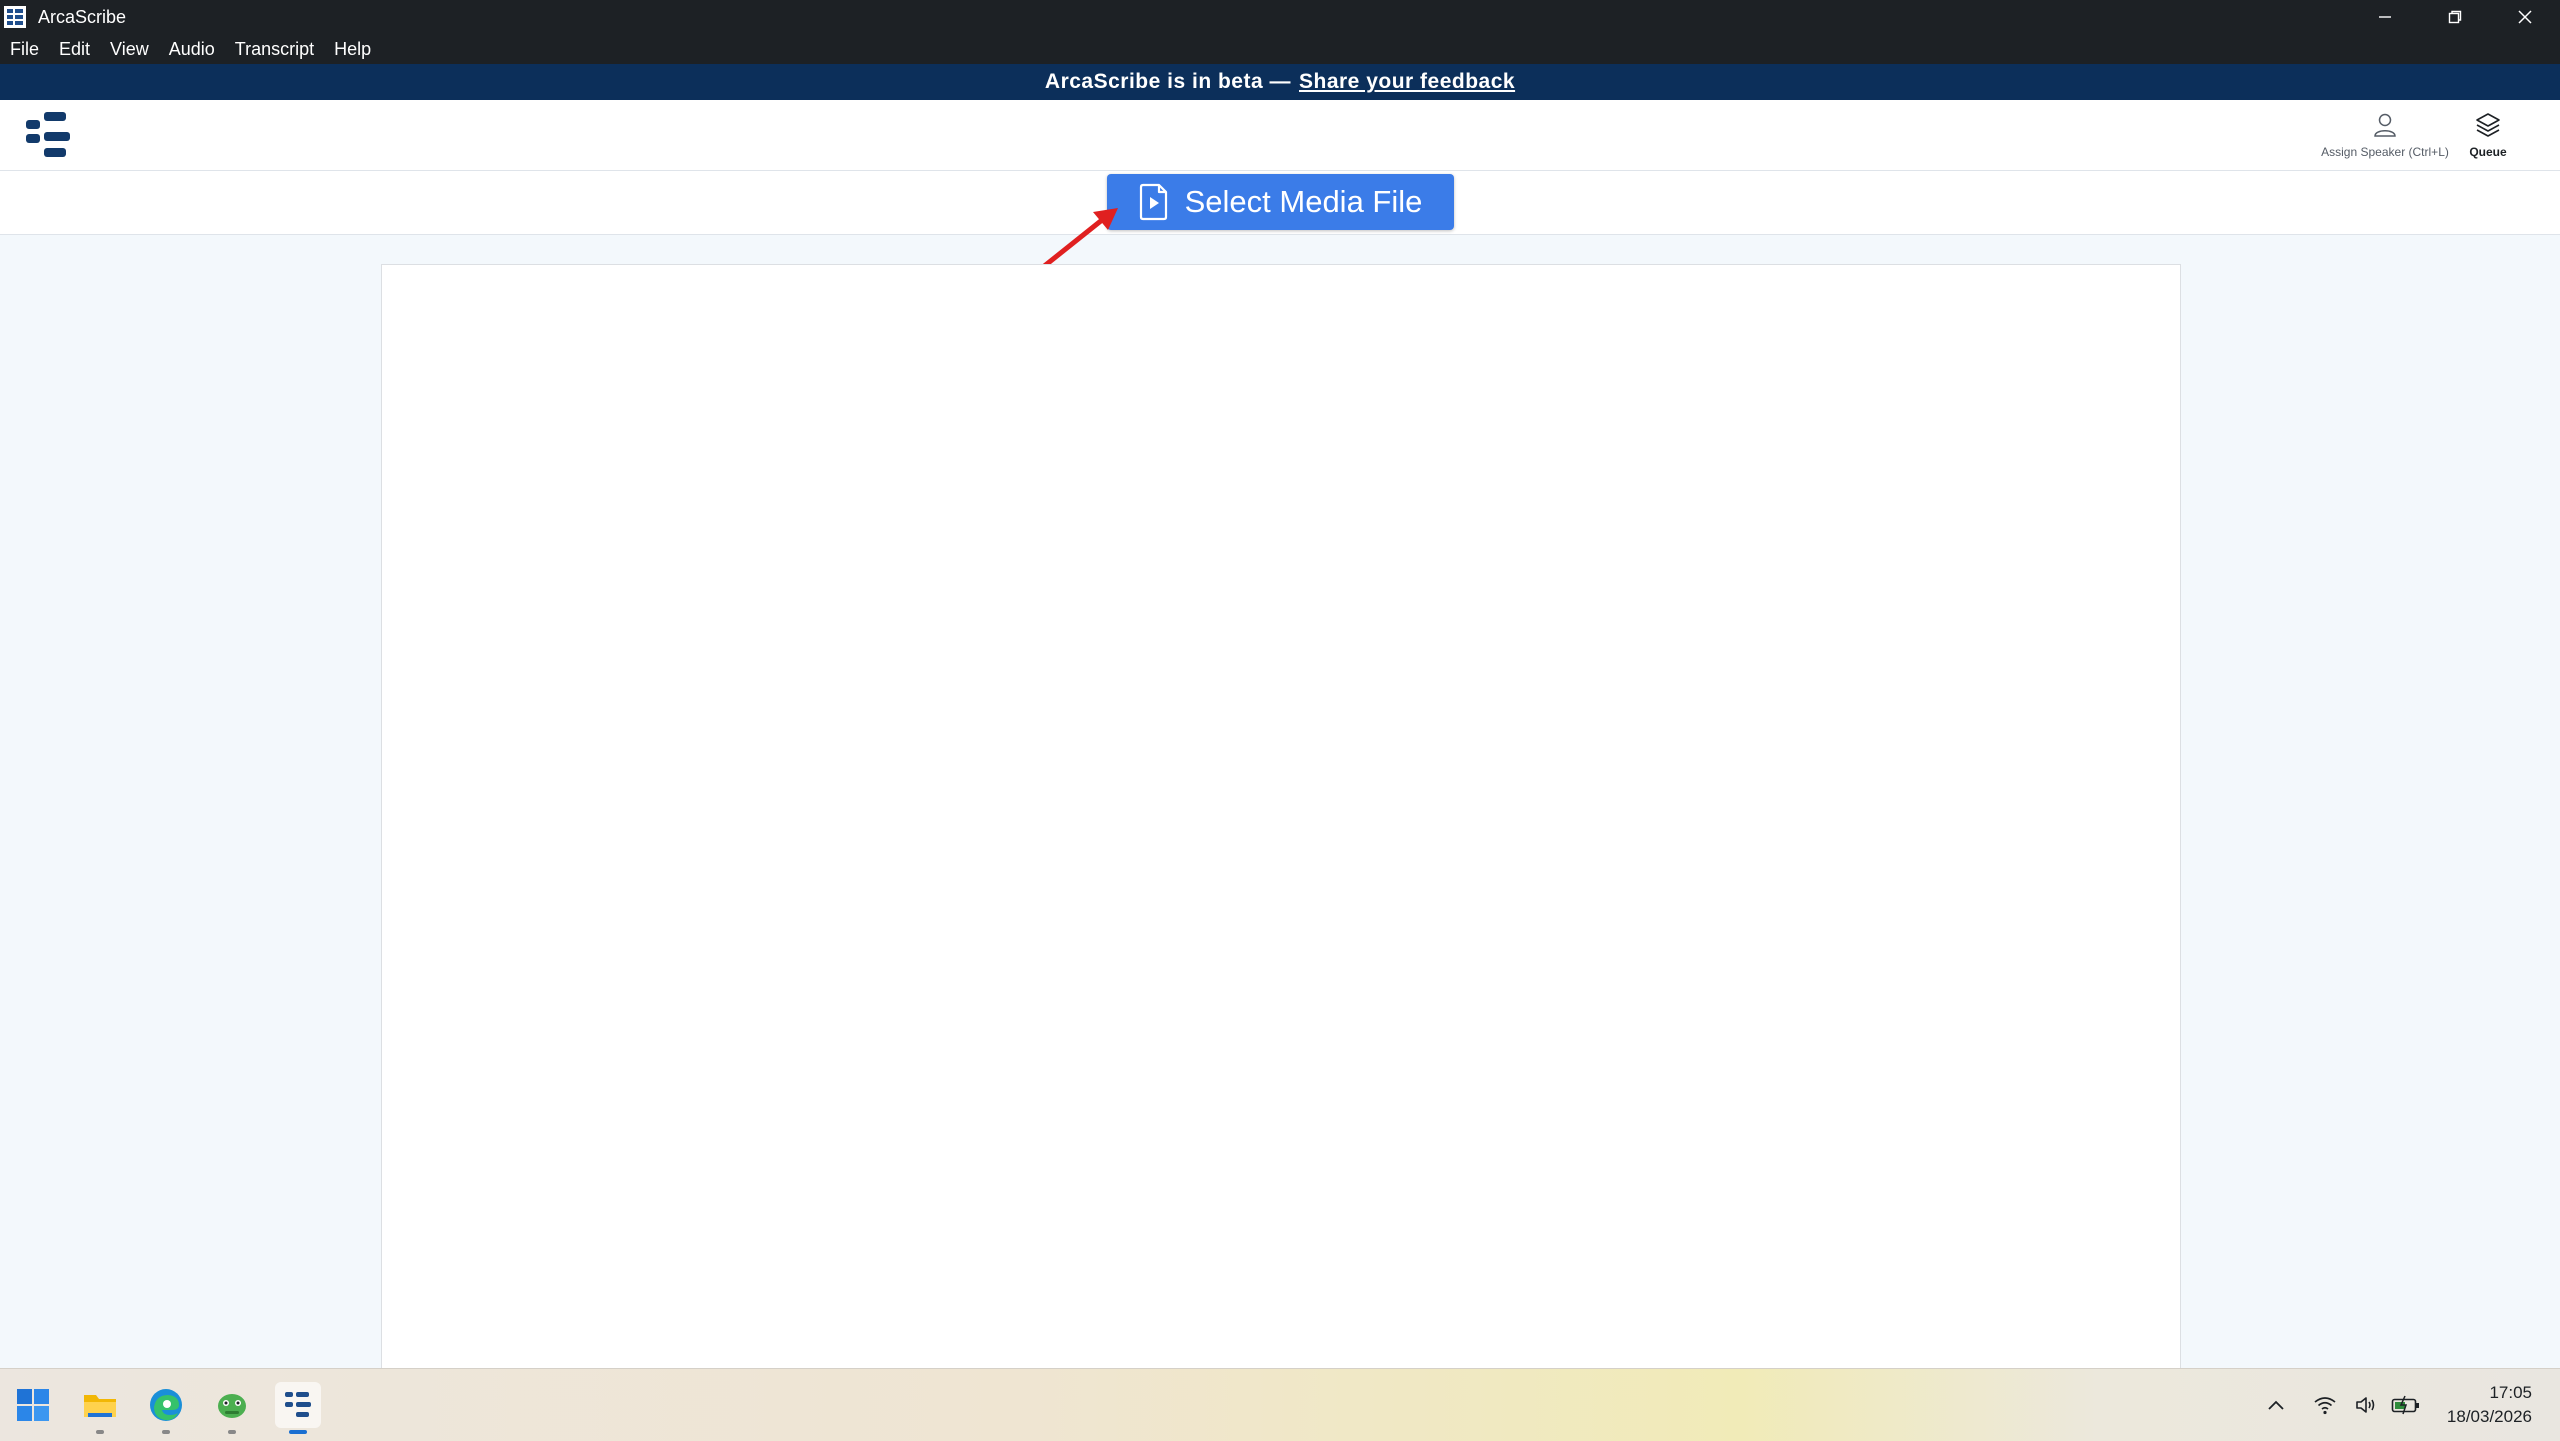 The height and width of the screenshot is (1441, 2560). Describe the element at coordinates (1280, 1404) in the screenshot. I see `taskbar: 17:05 18/03/2026` at that location.